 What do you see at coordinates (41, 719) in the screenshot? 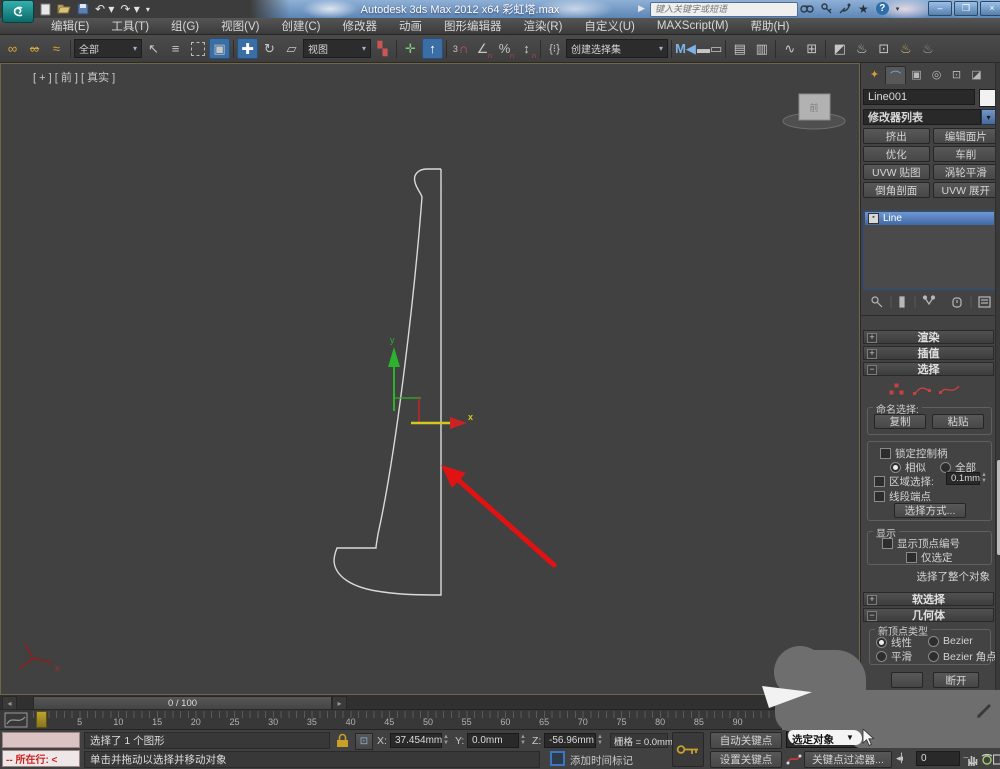
I see `current-frame-marker` at bounding box center [41, 719].